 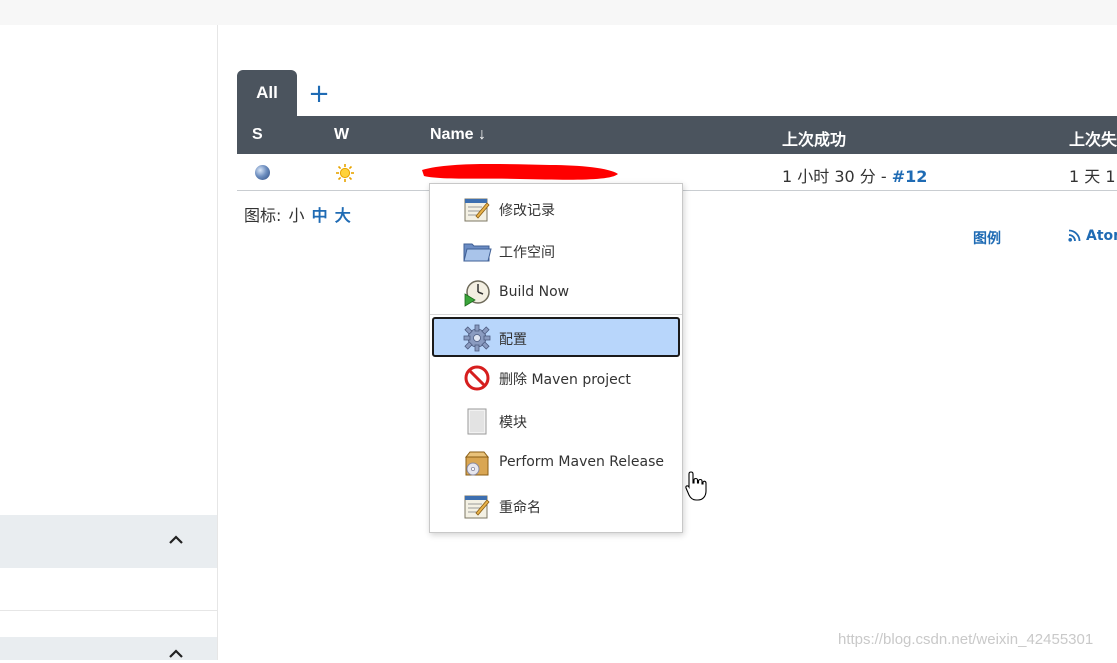 I want to click on column-header-last-failure: 上次失, so click(x=1093, y=138).